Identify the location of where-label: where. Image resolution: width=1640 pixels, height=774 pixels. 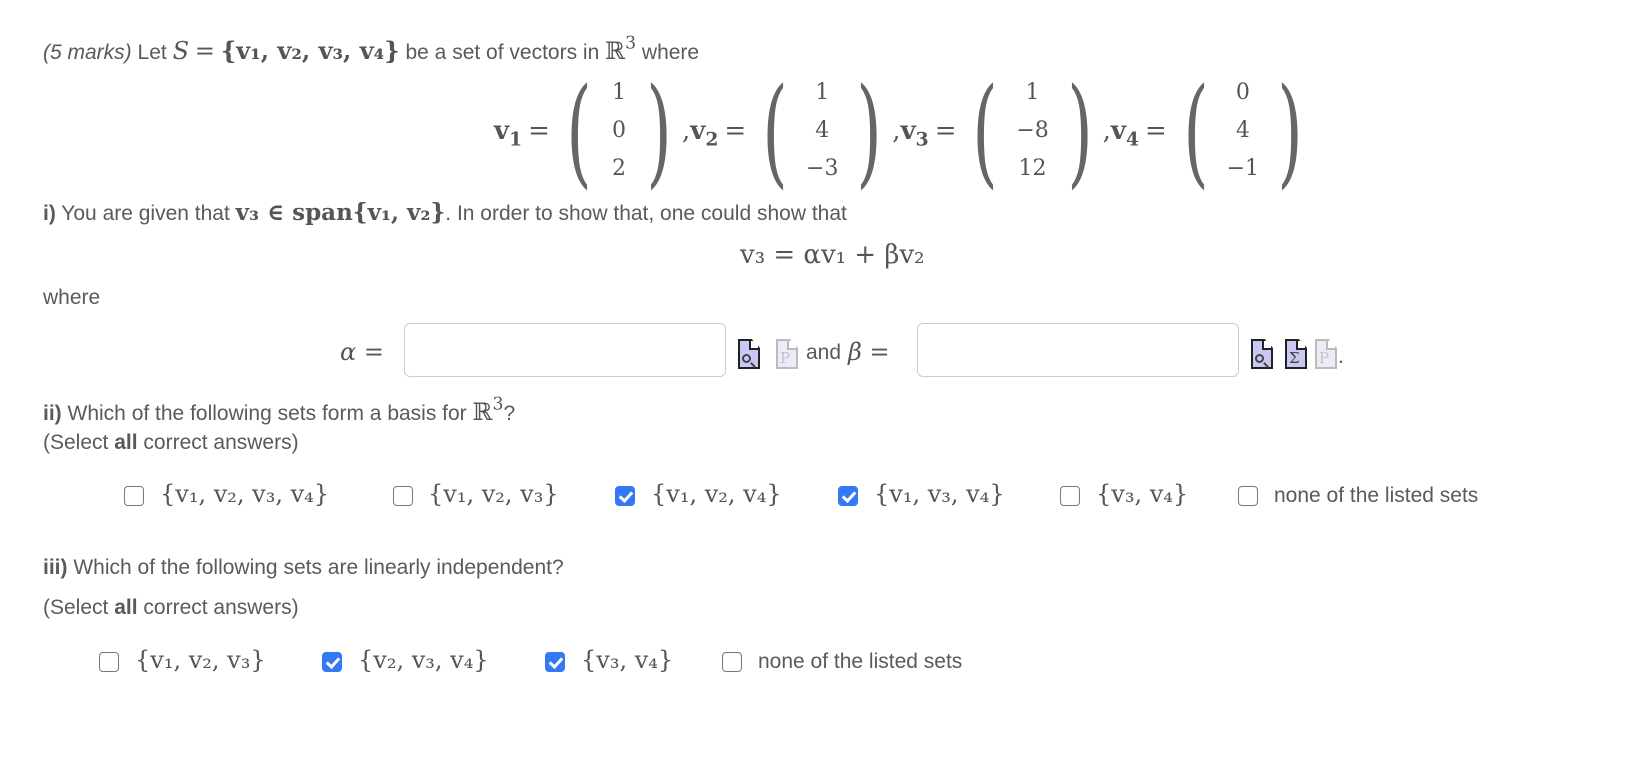
(72, 297).